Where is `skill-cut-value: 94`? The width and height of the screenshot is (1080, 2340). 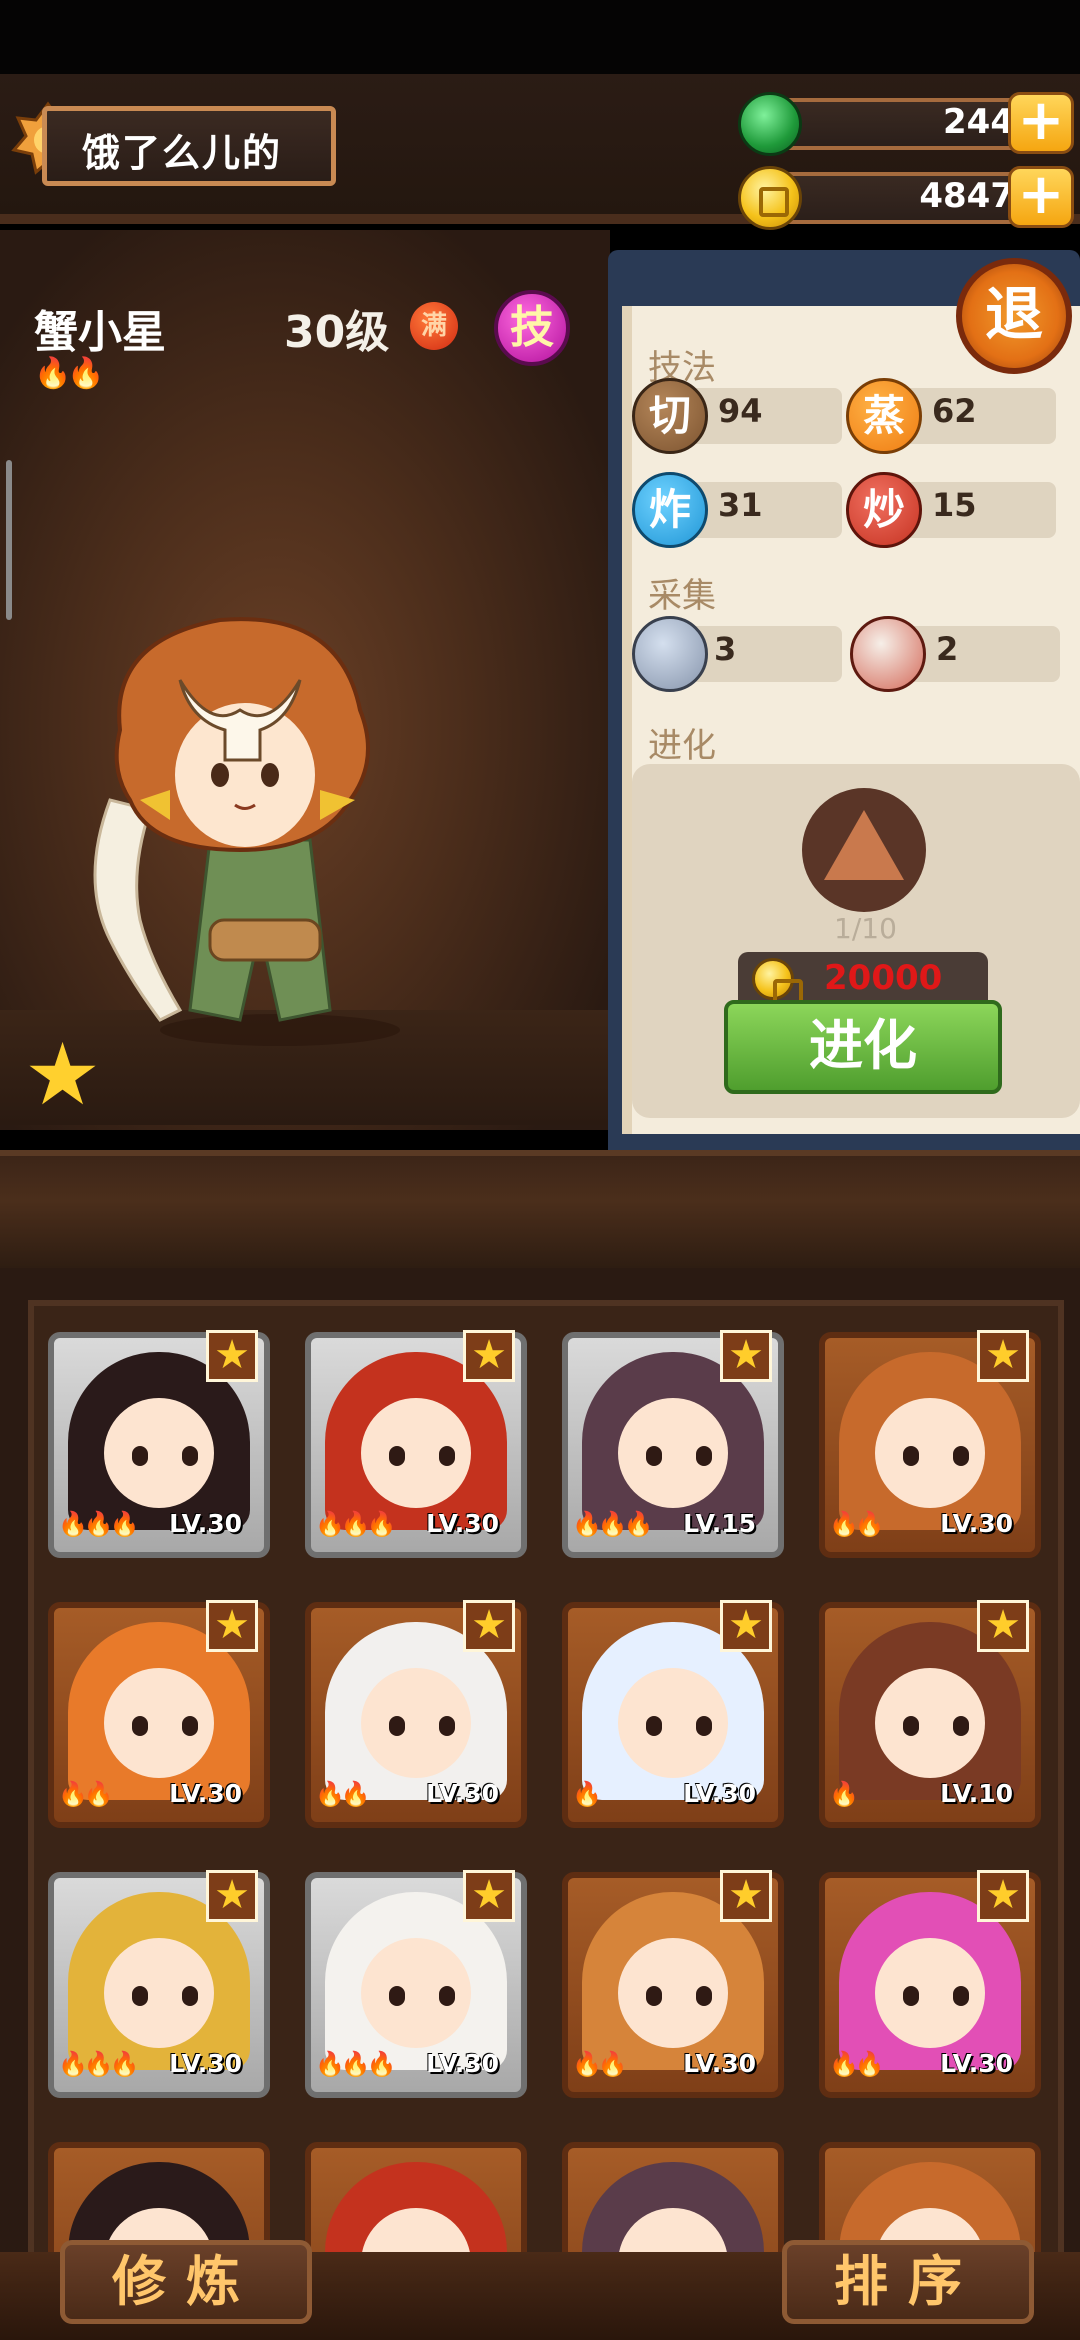 skill-cut-value: 94 is located at coordinates (740, 411).